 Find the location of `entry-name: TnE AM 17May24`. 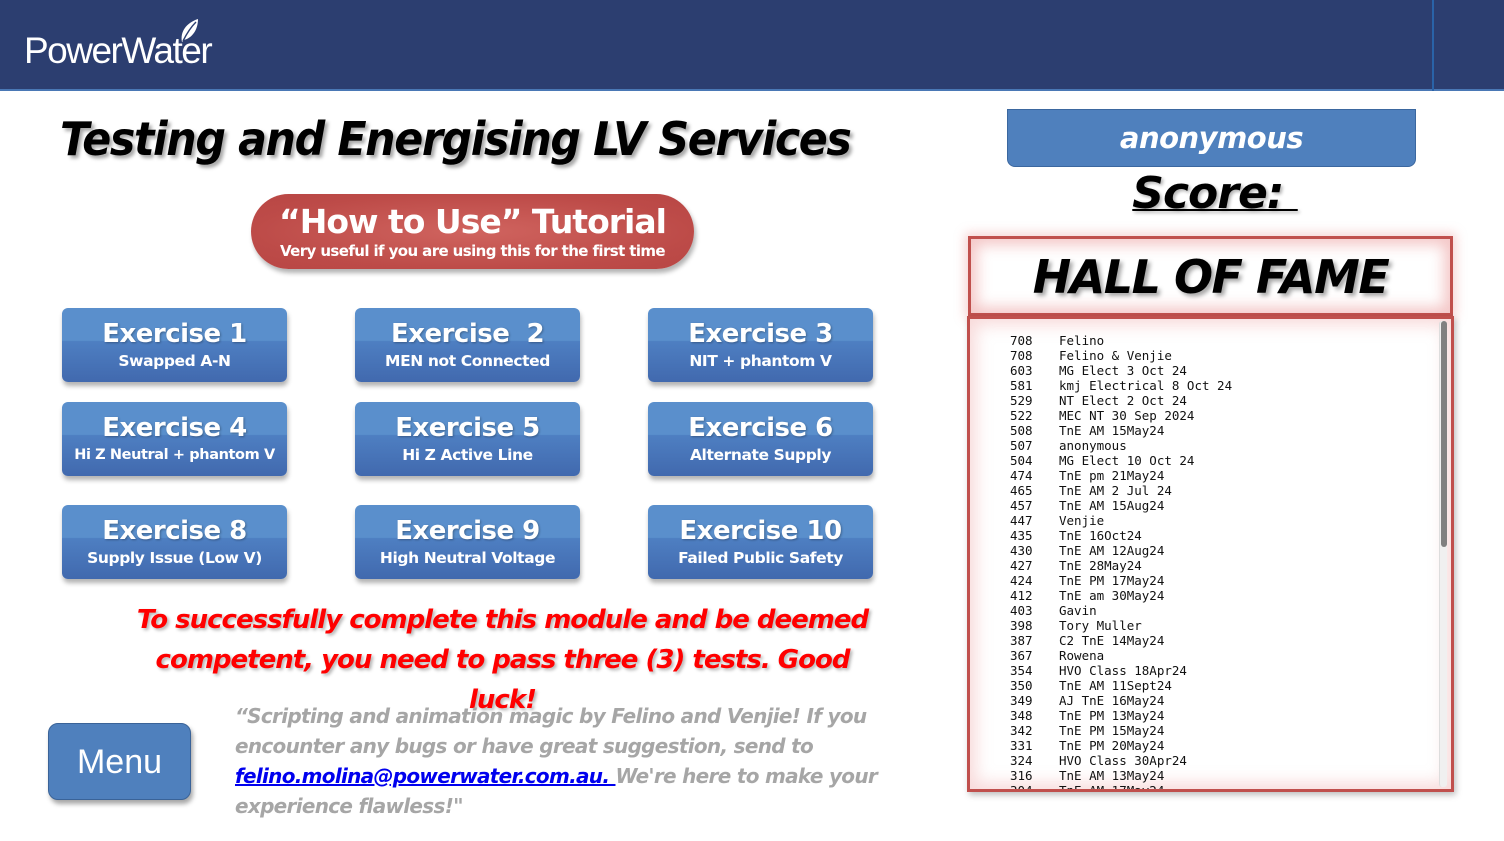

entry-name: TnE AM 17May24 is located at coordinates (1112, 787).